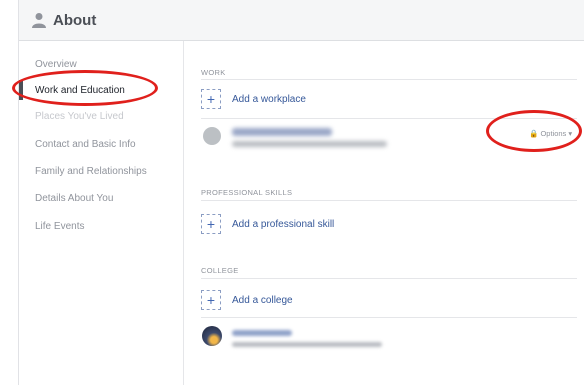 The image size is (584, 385). I want to click on add-skill-icon: +, so click(211, 224).